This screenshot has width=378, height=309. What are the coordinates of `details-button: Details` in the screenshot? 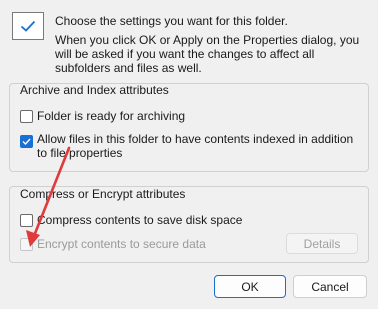 It's located at (322, 243).